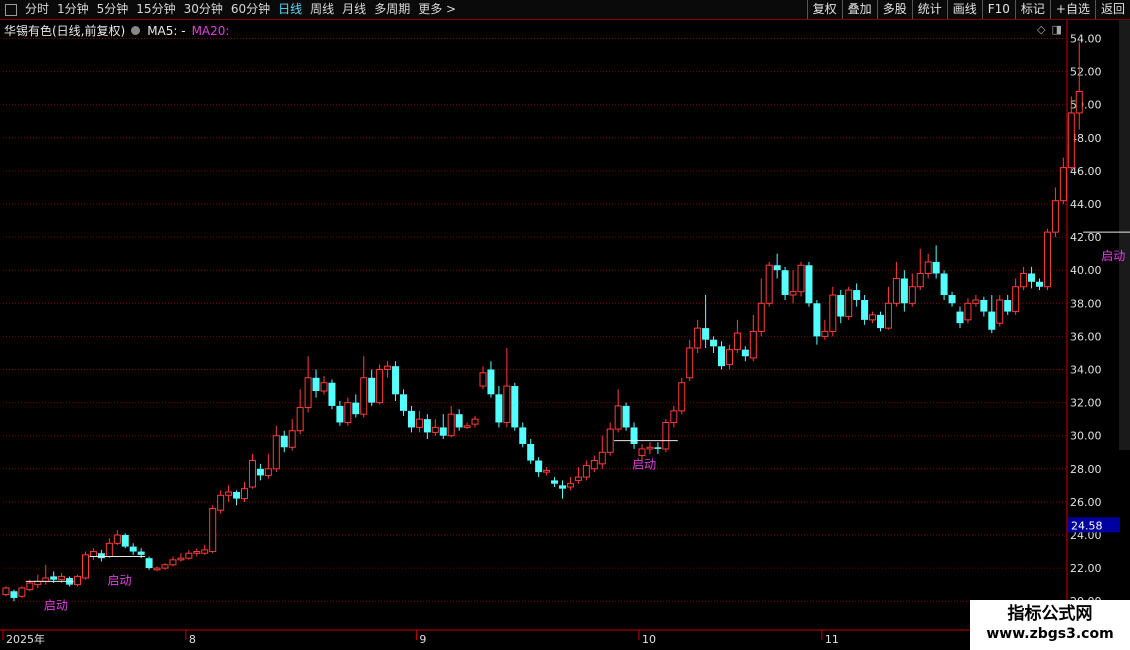  Describe the element at coordinates (11, 9) in the screenshot. I see `menu-square-icon` at that location.